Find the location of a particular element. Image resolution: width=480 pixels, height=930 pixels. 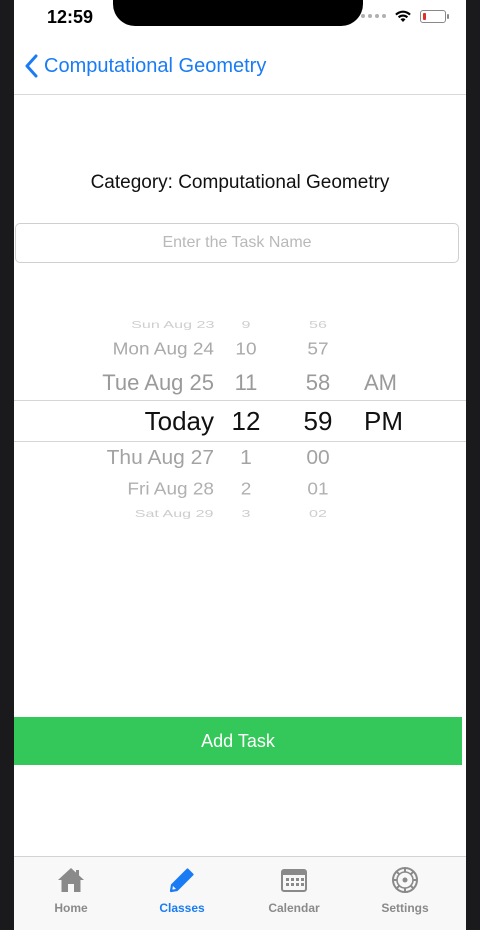

task-name-input is located at coordinates (237, 243).